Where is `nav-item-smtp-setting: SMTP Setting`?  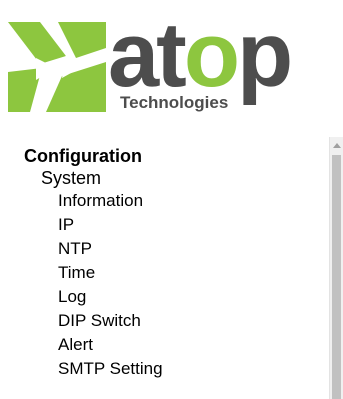 nav-item-smtp-setting: SMTP Setting is located at coordinates (191, 369).